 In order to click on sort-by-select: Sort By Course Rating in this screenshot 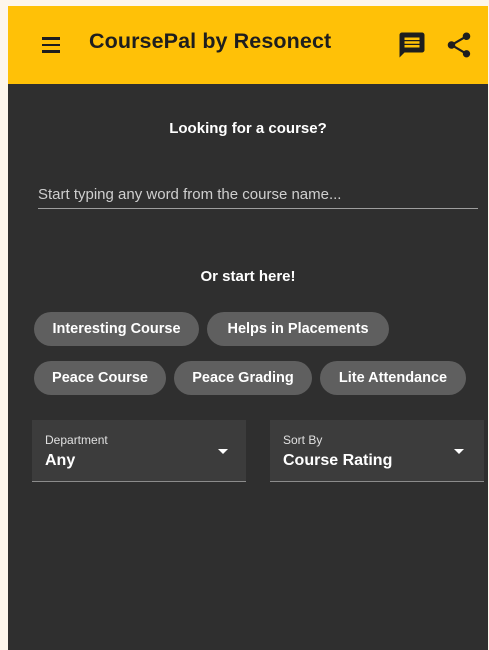, I will do `click(377, 451)`.